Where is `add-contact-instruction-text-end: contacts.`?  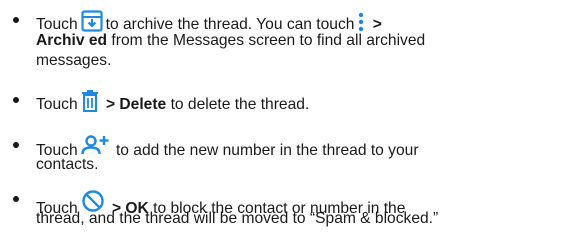 add-contact-instruction-text-end: contacts. is located at coordinates (67, 164).